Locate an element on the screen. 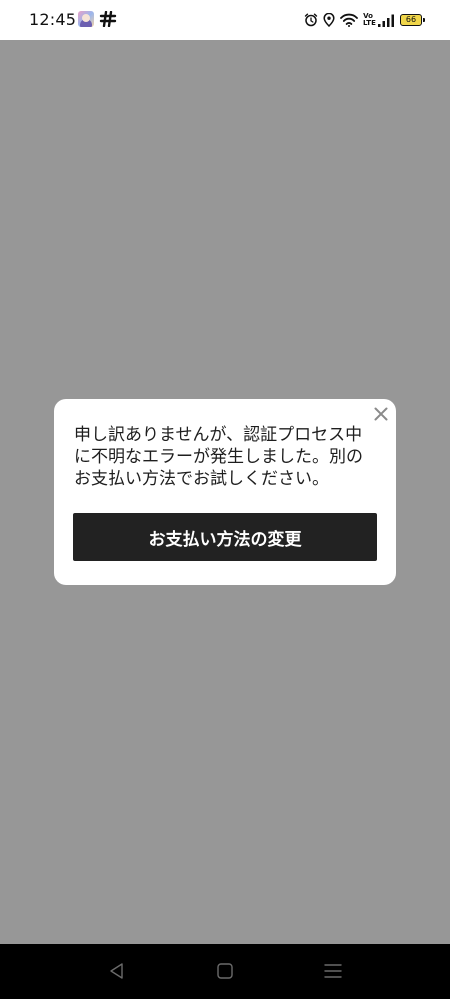 This screenshot has width=450, height=999. volte-label-bottom: LTE is located at coordinates (369, 23).